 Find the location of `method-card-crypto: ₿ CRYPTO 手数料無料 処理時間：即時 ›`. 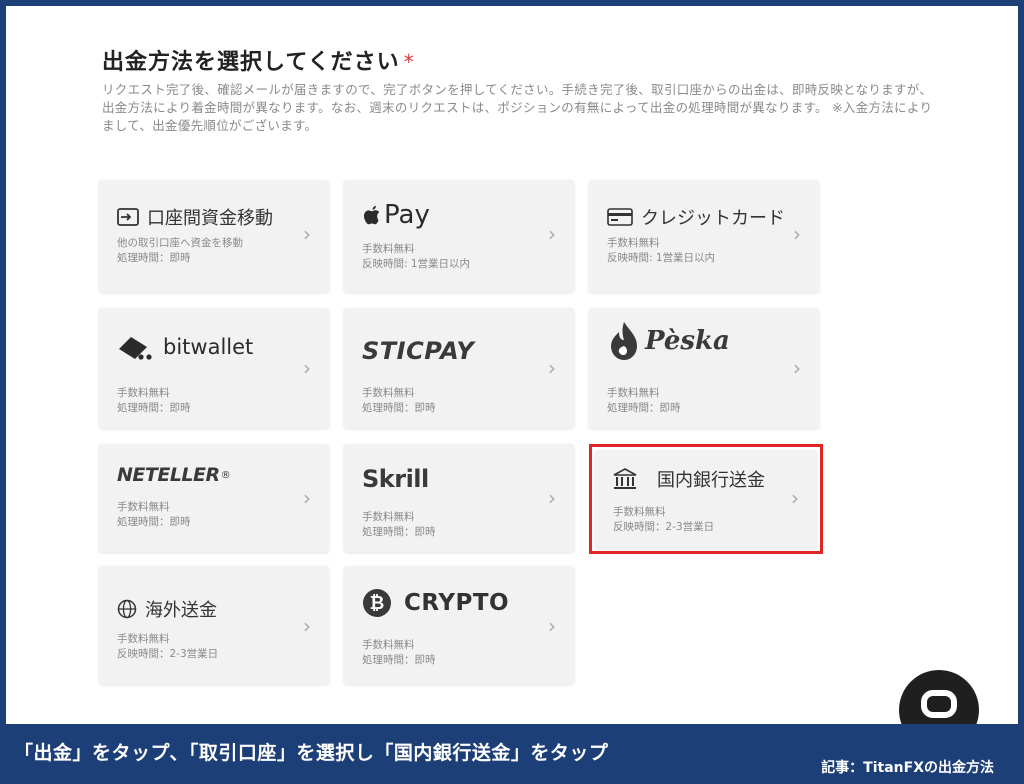

method-card-crypto: ₿ CRYPTO 手数料無料 処理時間：即時 › is located at coordinates (459, 625).